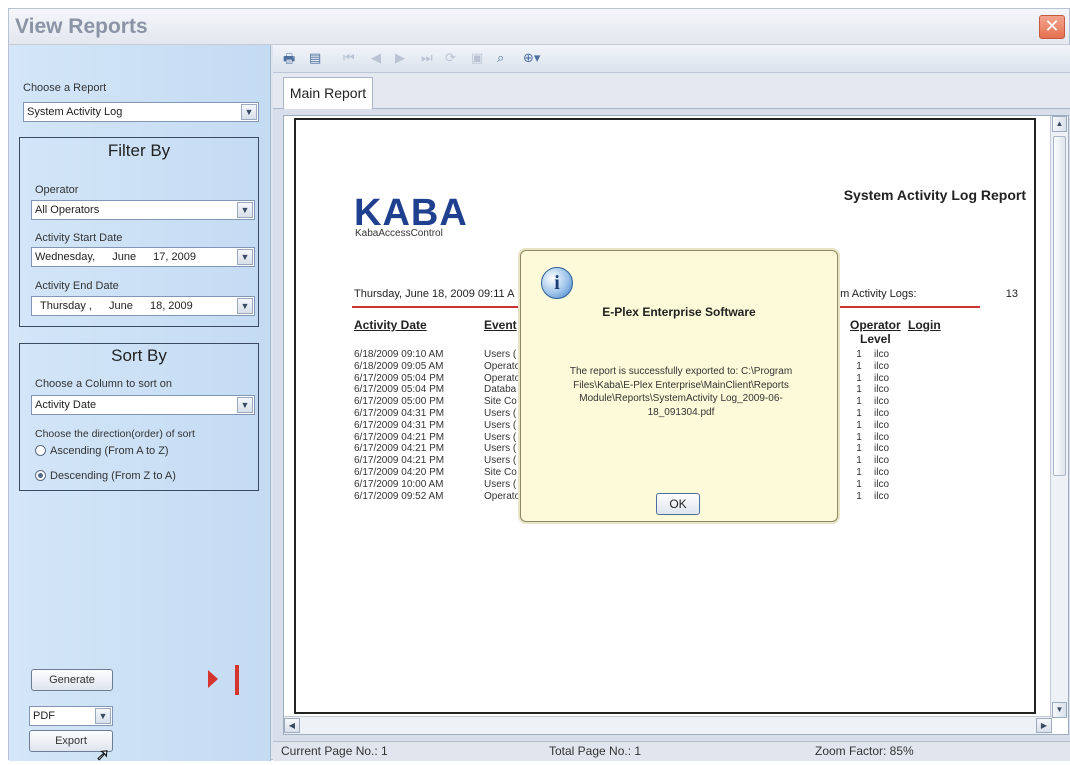 The width and height of the screenshot is (1070, 765). Describe the element at coordinates (40, 475) in the screenshot. I see `radio-selected-icon` at that location.